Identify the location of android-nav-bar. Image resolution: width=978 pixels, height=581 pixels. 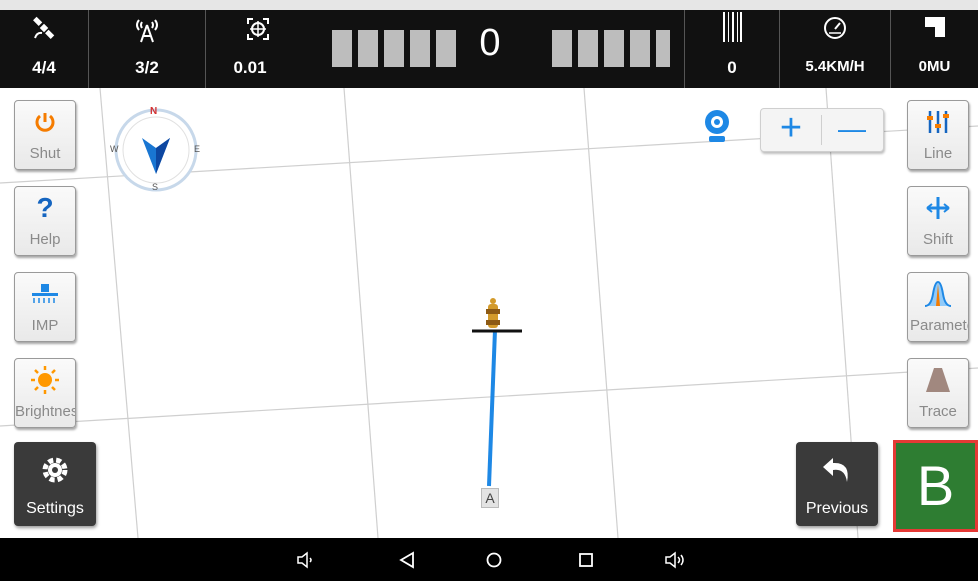
(489, 559).